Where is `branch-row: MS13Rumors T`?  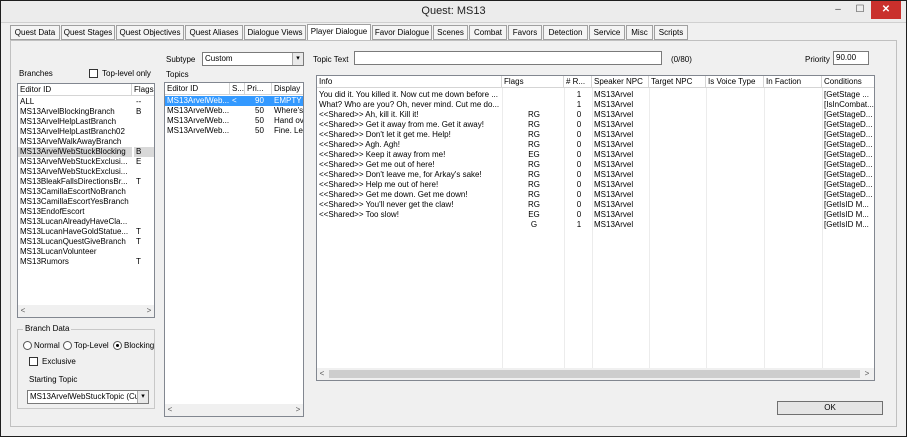
branch-row: MS13Rumors T is located at coordinates (86, 262).